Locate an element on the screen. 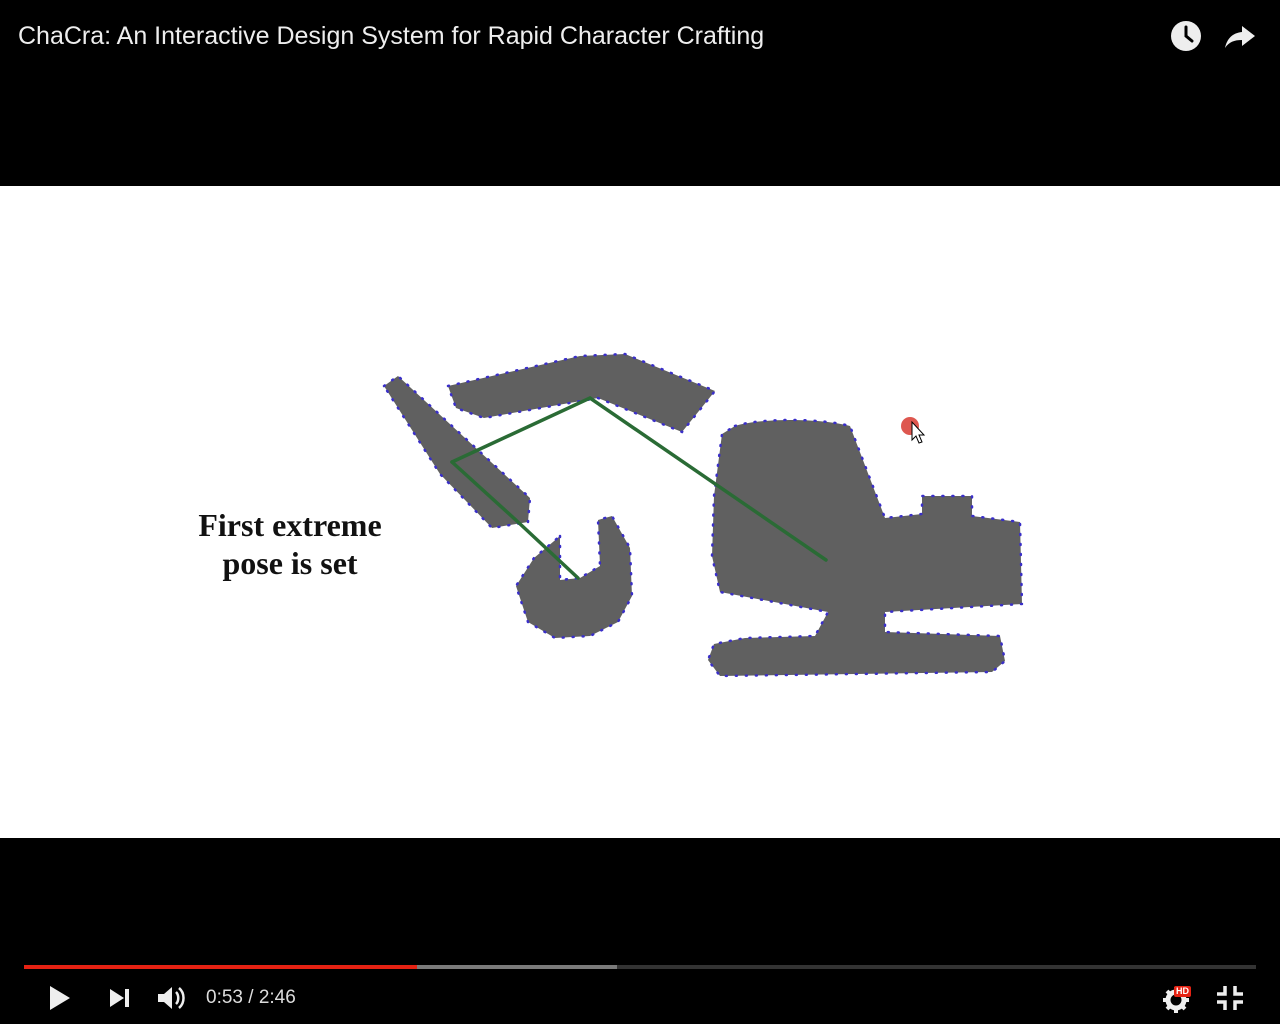  play-icon is located at coordinates (60, 998).